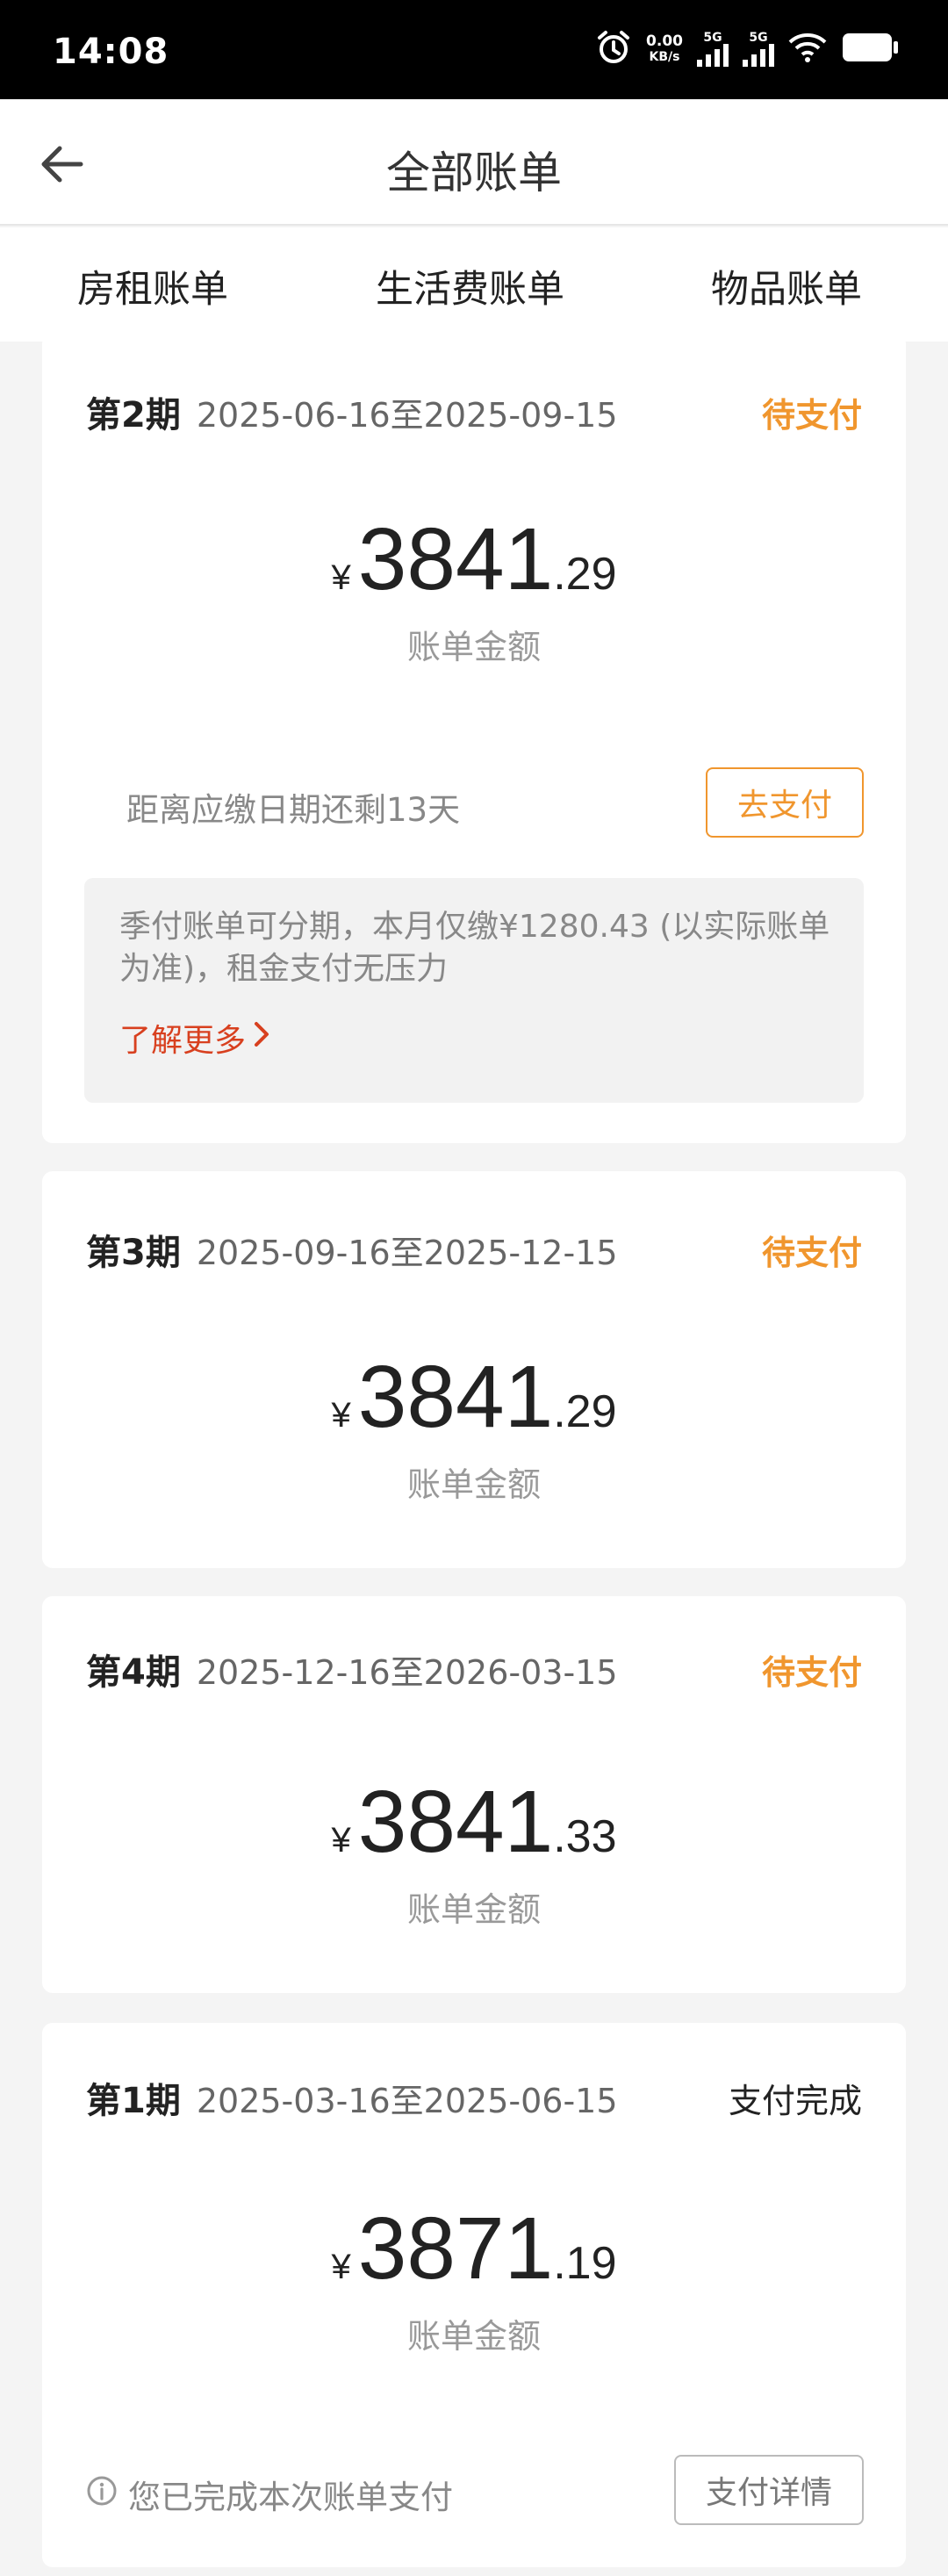 The width and height of the screenshot is (948, 2576). I want to click on due-countdown: 距离应缴日期还剩13天, so click(293, 810).